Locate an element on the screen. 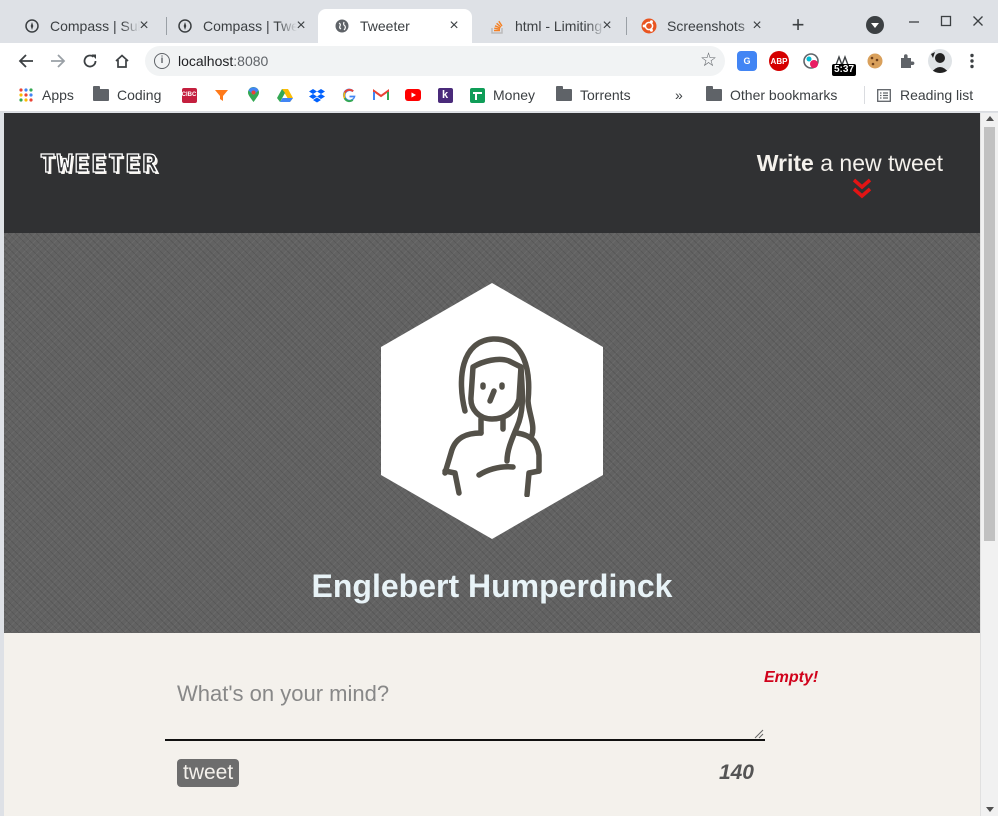 Image resolution: width=998 pixels, height=816 pixels. bookmark-star-icon: ☆ is located at coordinates (708, 60).